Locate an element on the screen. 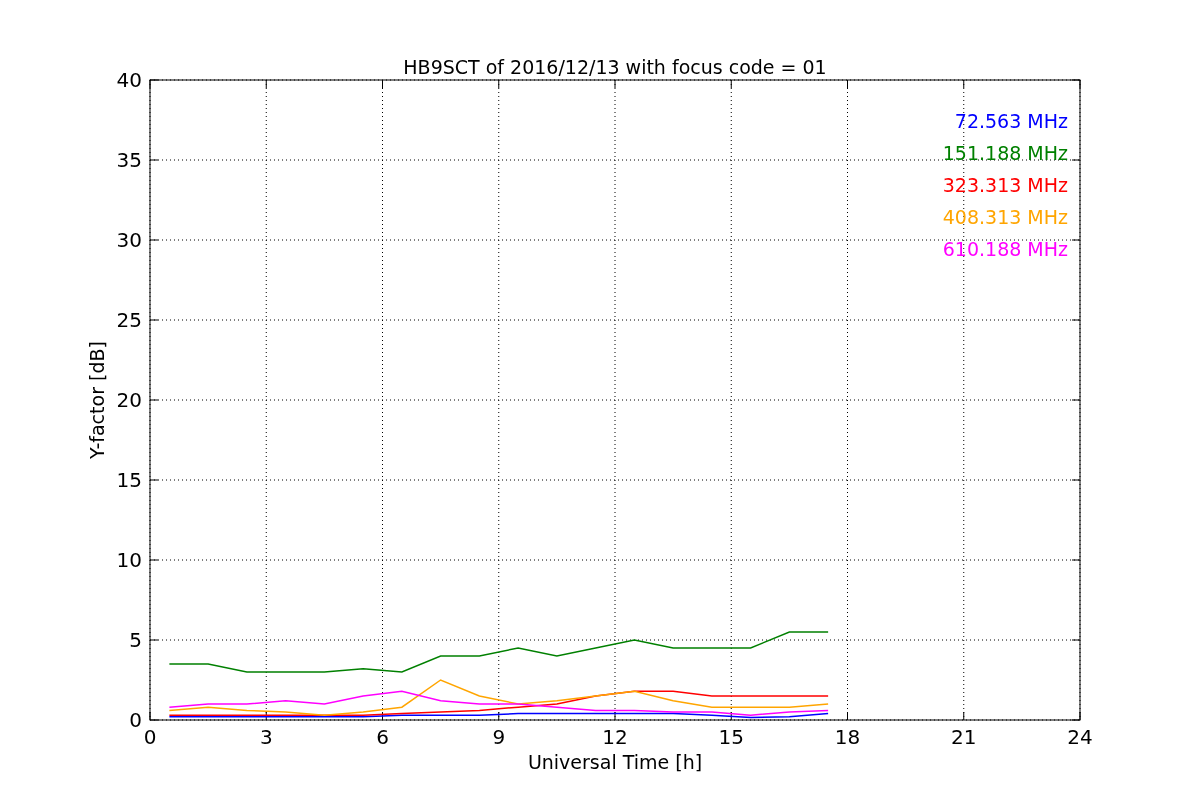 Image resolution: width=1200 pixels, height=800 pixels. tick-label: 9 is located at coordinates (499, 737).